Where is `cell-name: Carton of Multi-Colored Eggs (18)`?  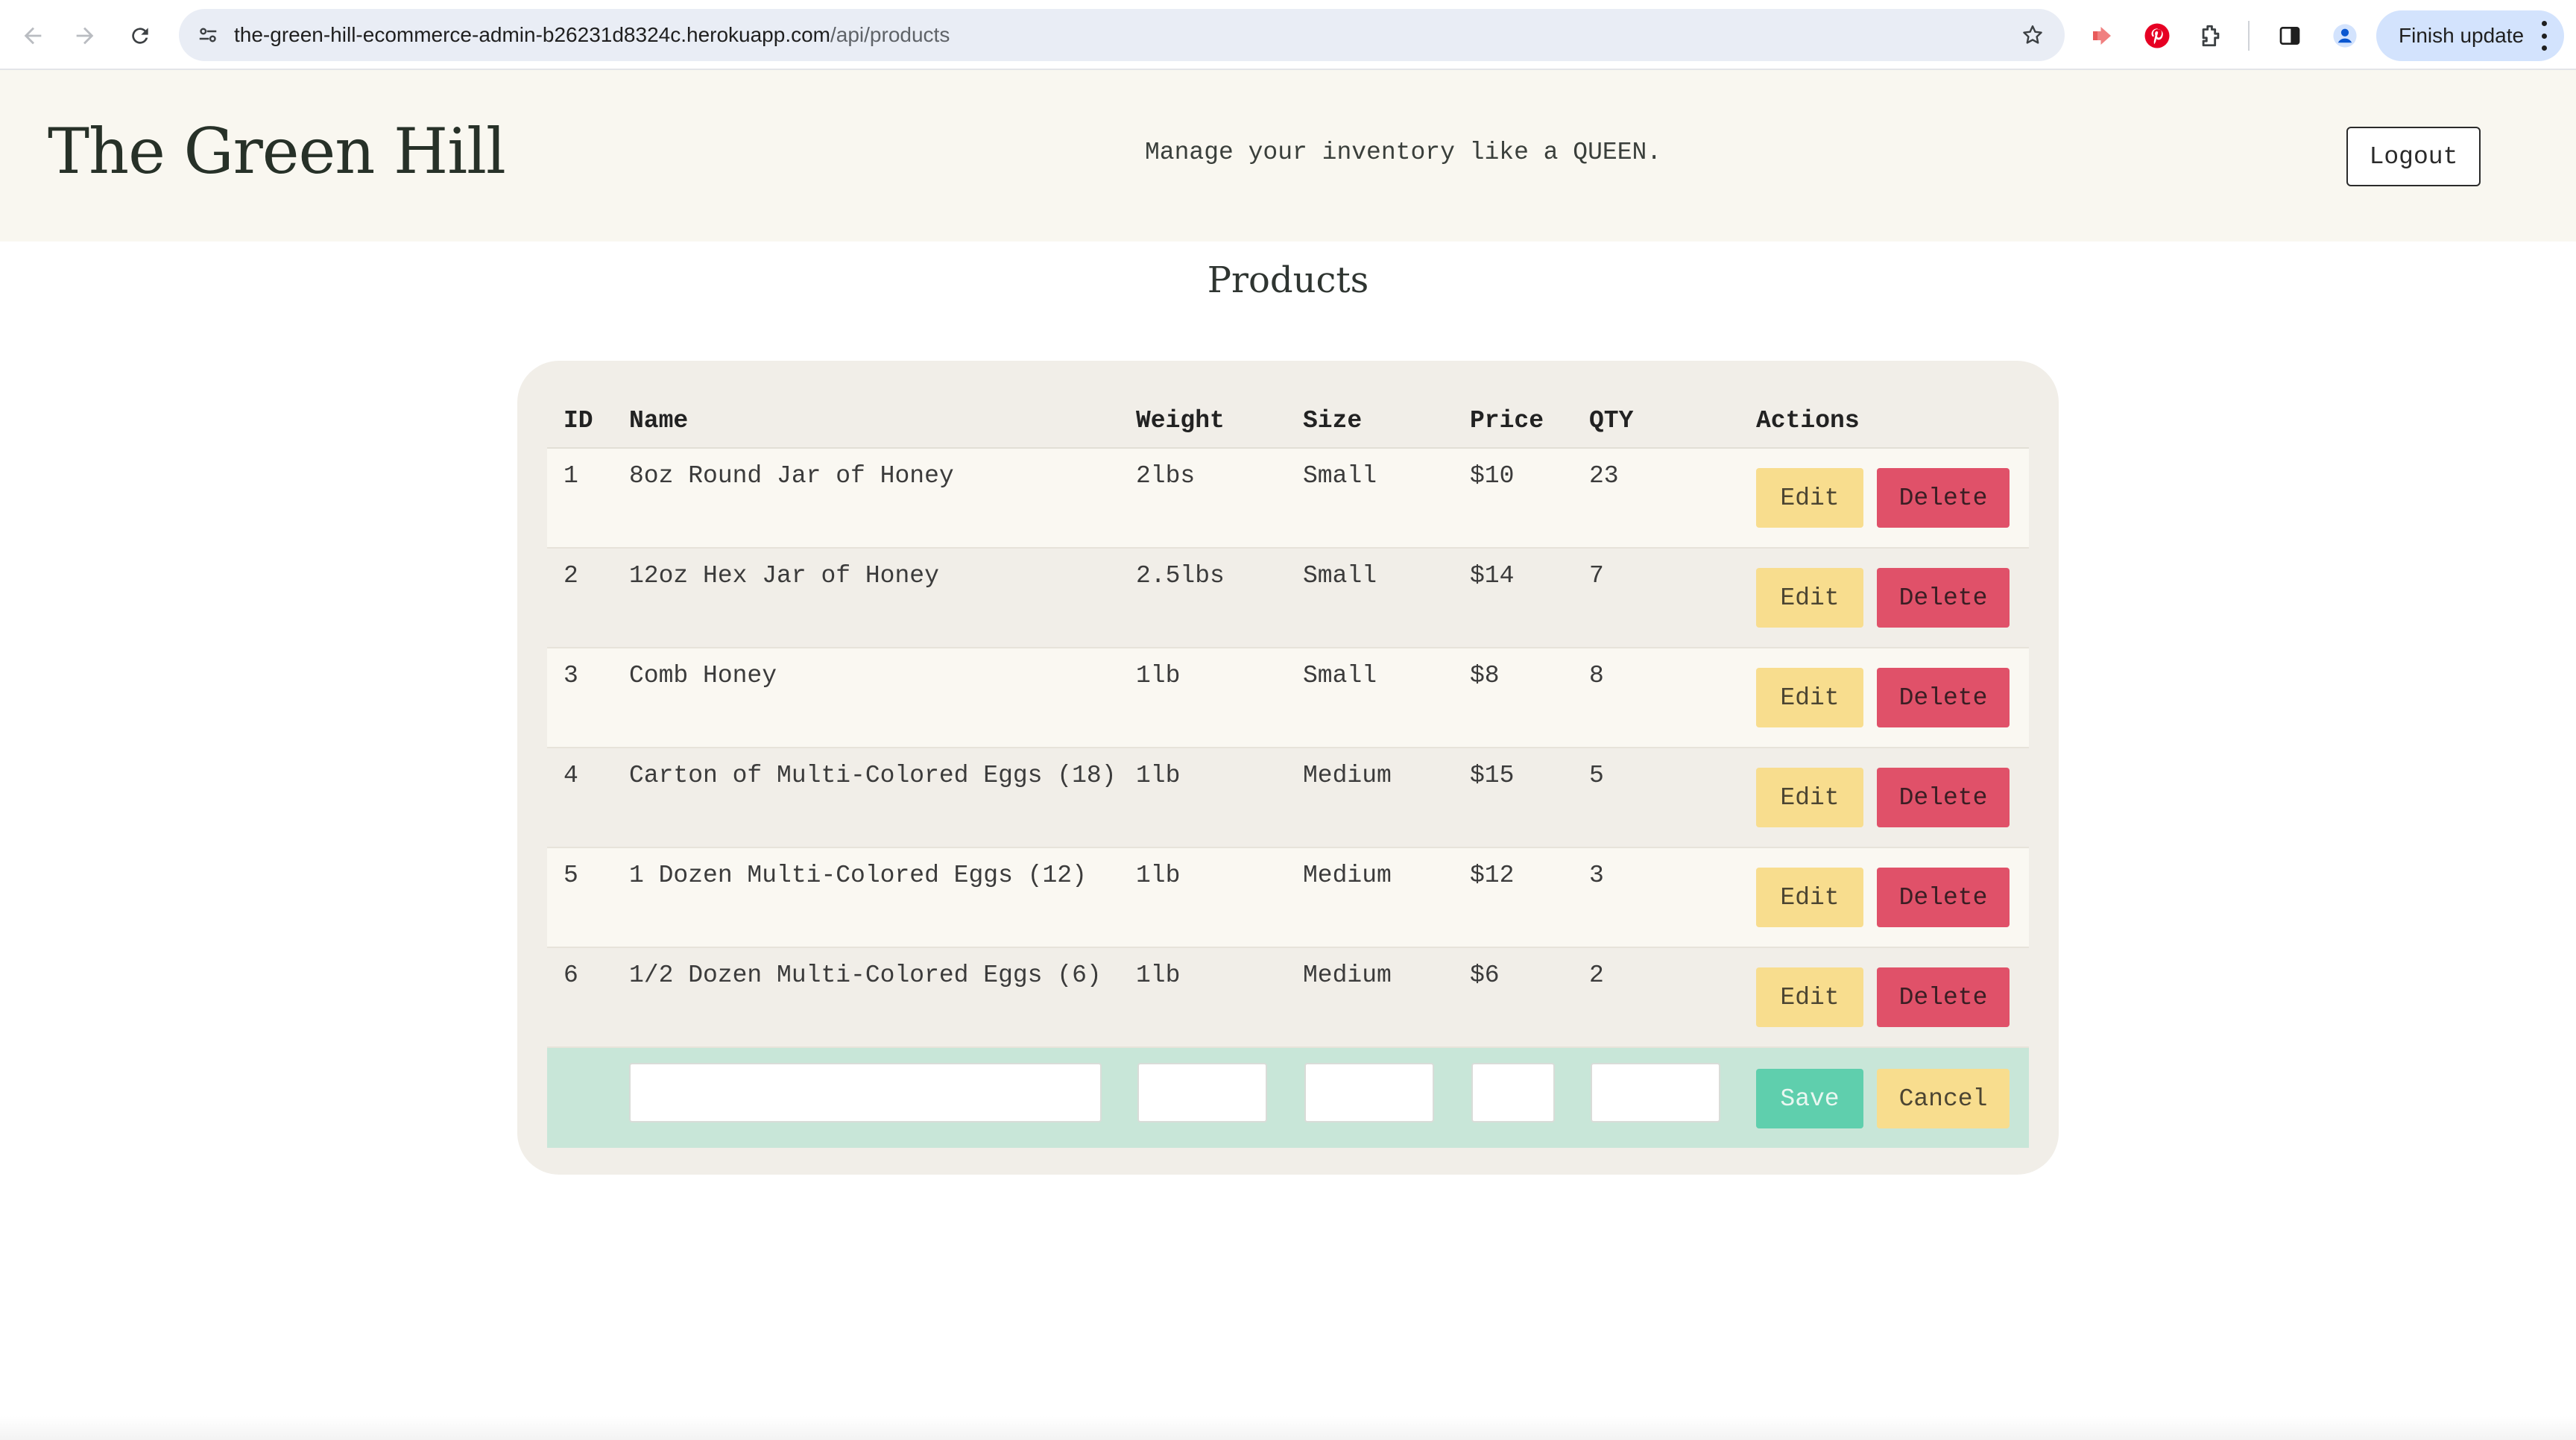 cell-name: Carton of Multi-Colored Eggs (18) is located at coordinates (873, 775).